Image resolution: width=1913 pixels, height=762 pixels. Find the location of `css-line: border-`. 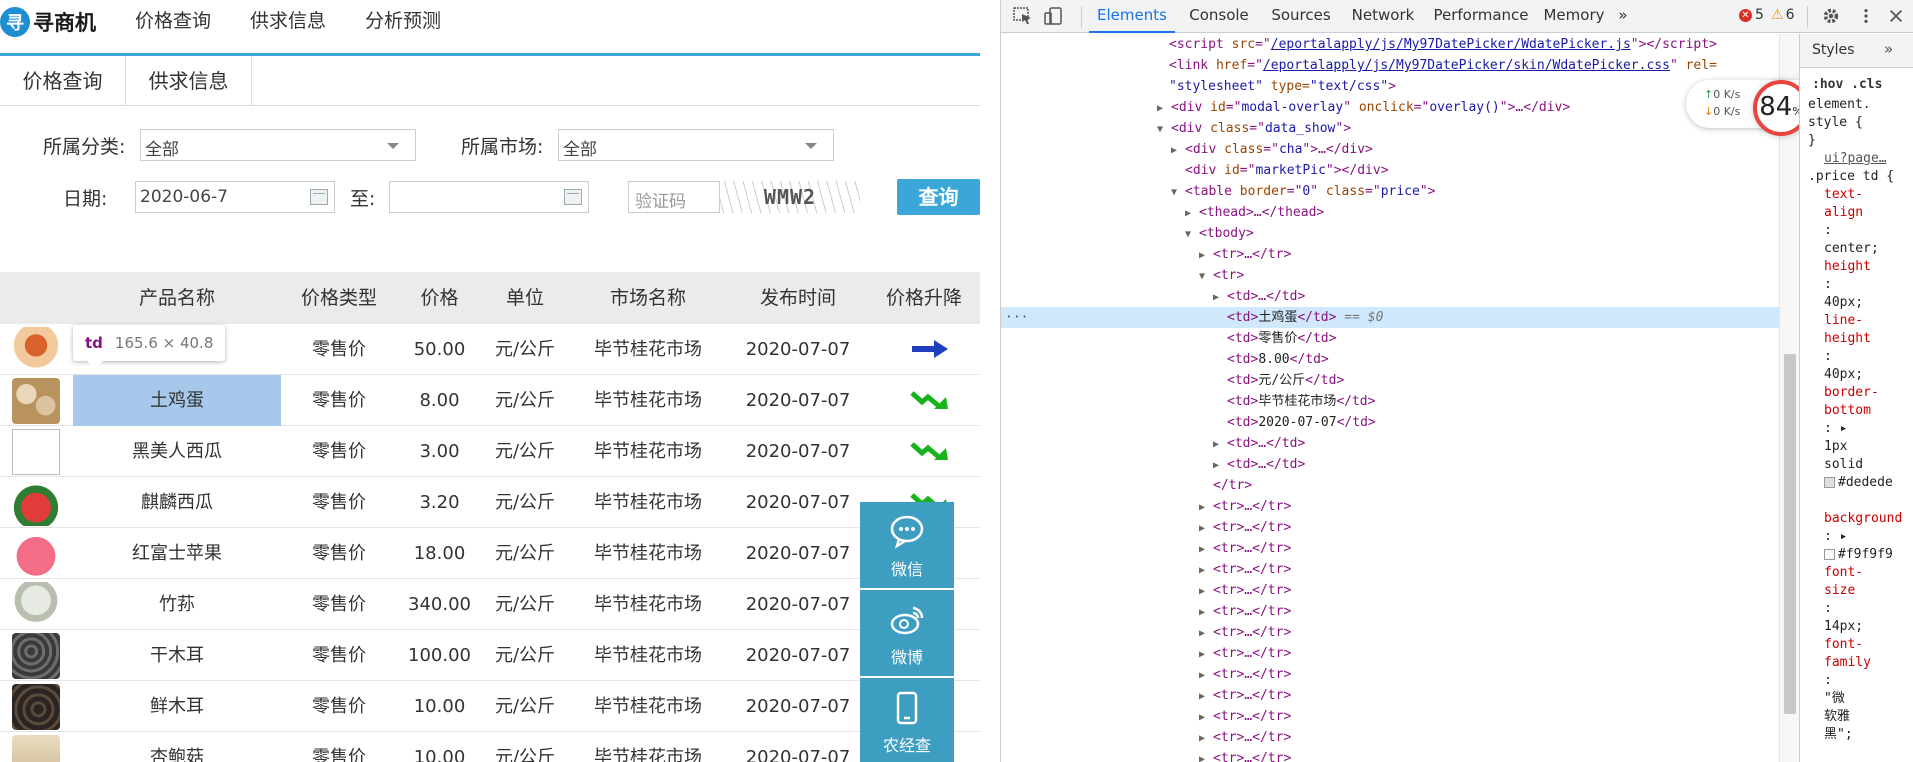

css-line: border- is located at coordinates (1851, 393).